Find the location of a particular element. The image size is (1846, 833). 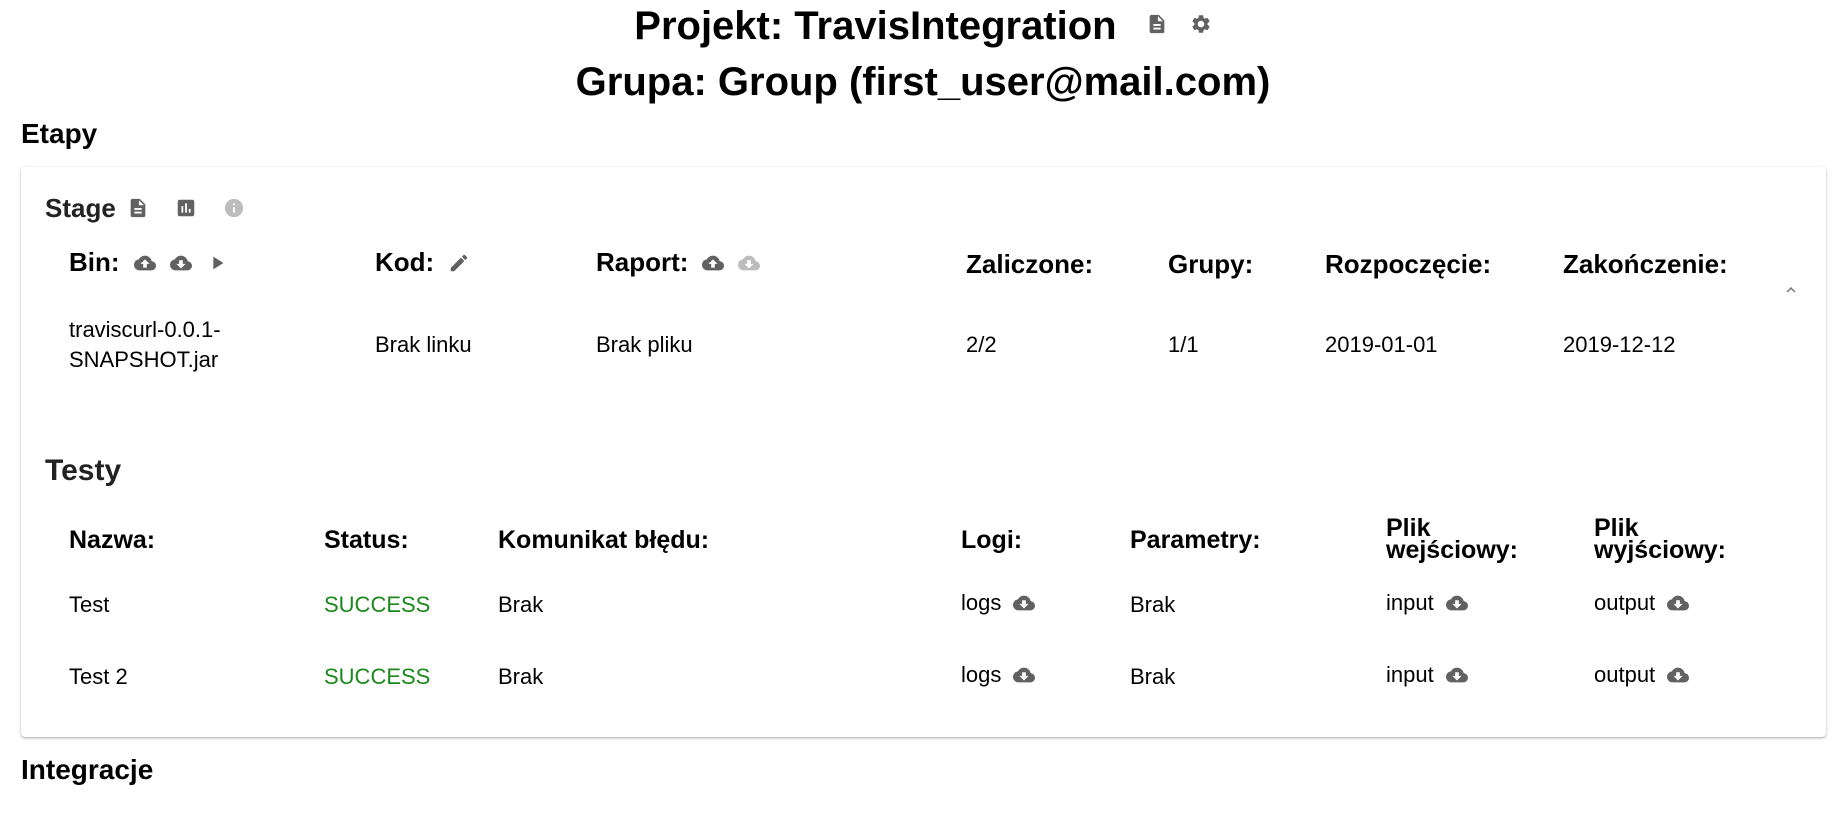

section-title-etapy: Etapy is located at coordinates (59, 133).